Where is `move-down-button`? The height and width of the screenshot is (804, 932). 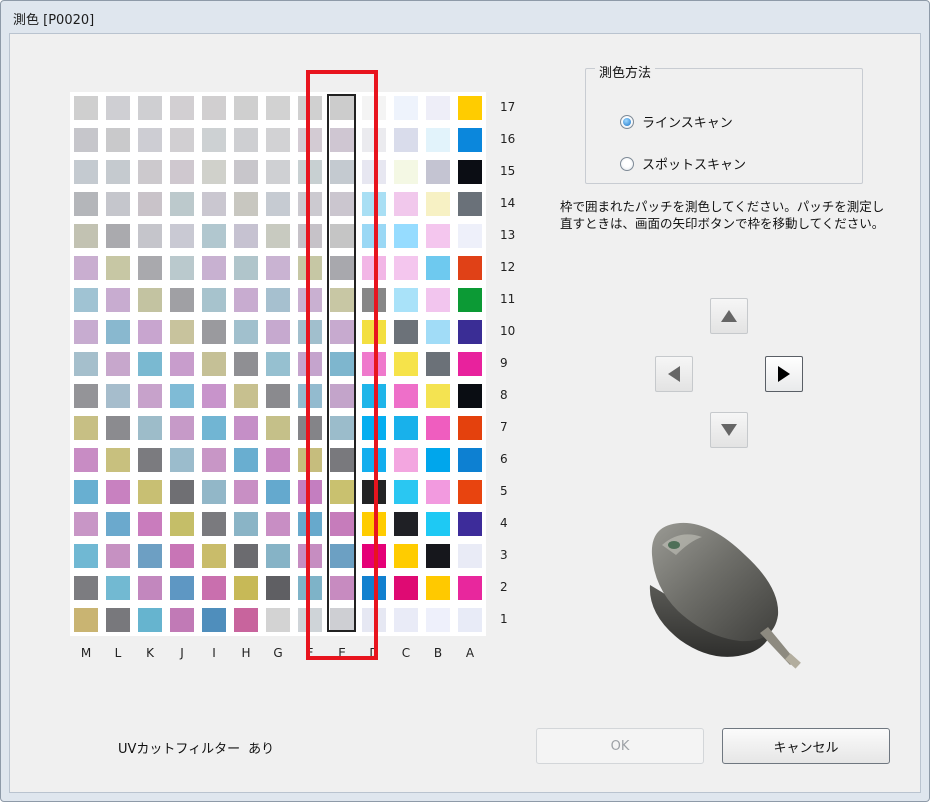 move-down-button is located at coordinates (729, 430).